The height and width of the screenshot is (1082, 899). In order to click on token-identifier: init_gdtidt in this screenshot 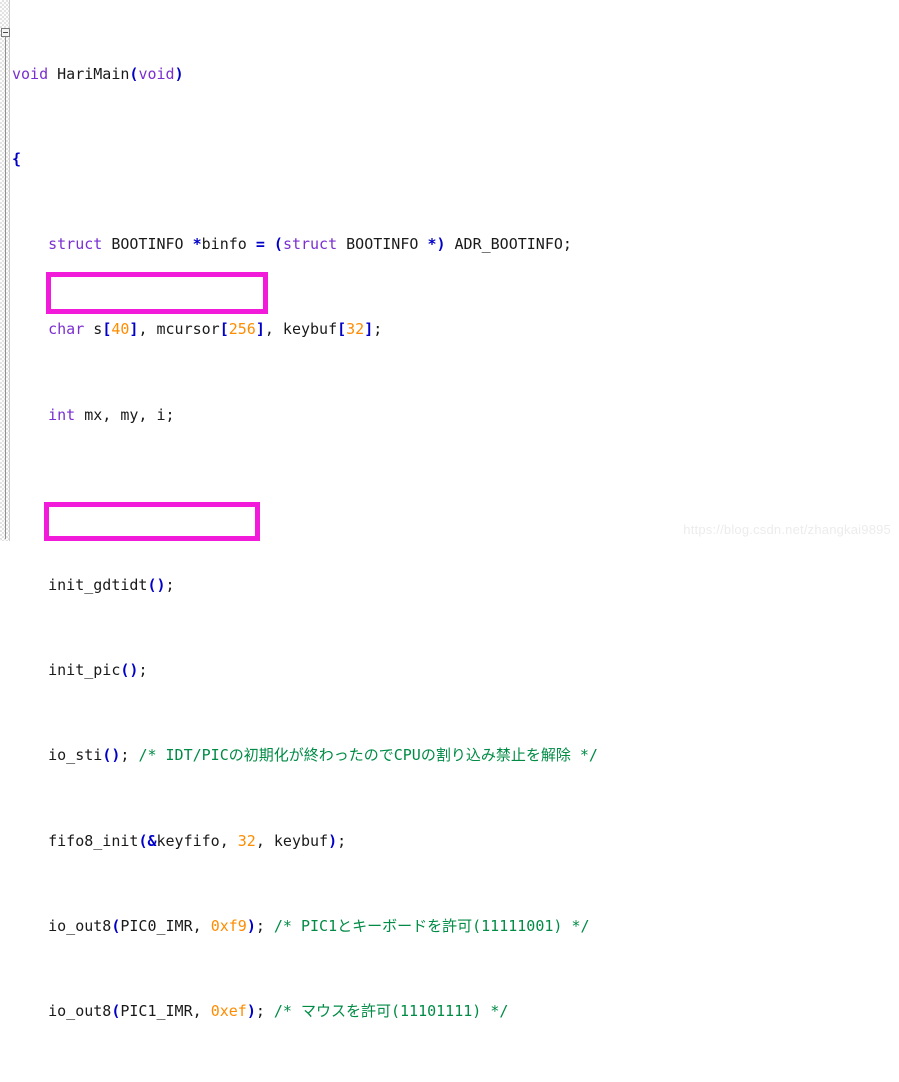, I will do `click(80, 585)`.